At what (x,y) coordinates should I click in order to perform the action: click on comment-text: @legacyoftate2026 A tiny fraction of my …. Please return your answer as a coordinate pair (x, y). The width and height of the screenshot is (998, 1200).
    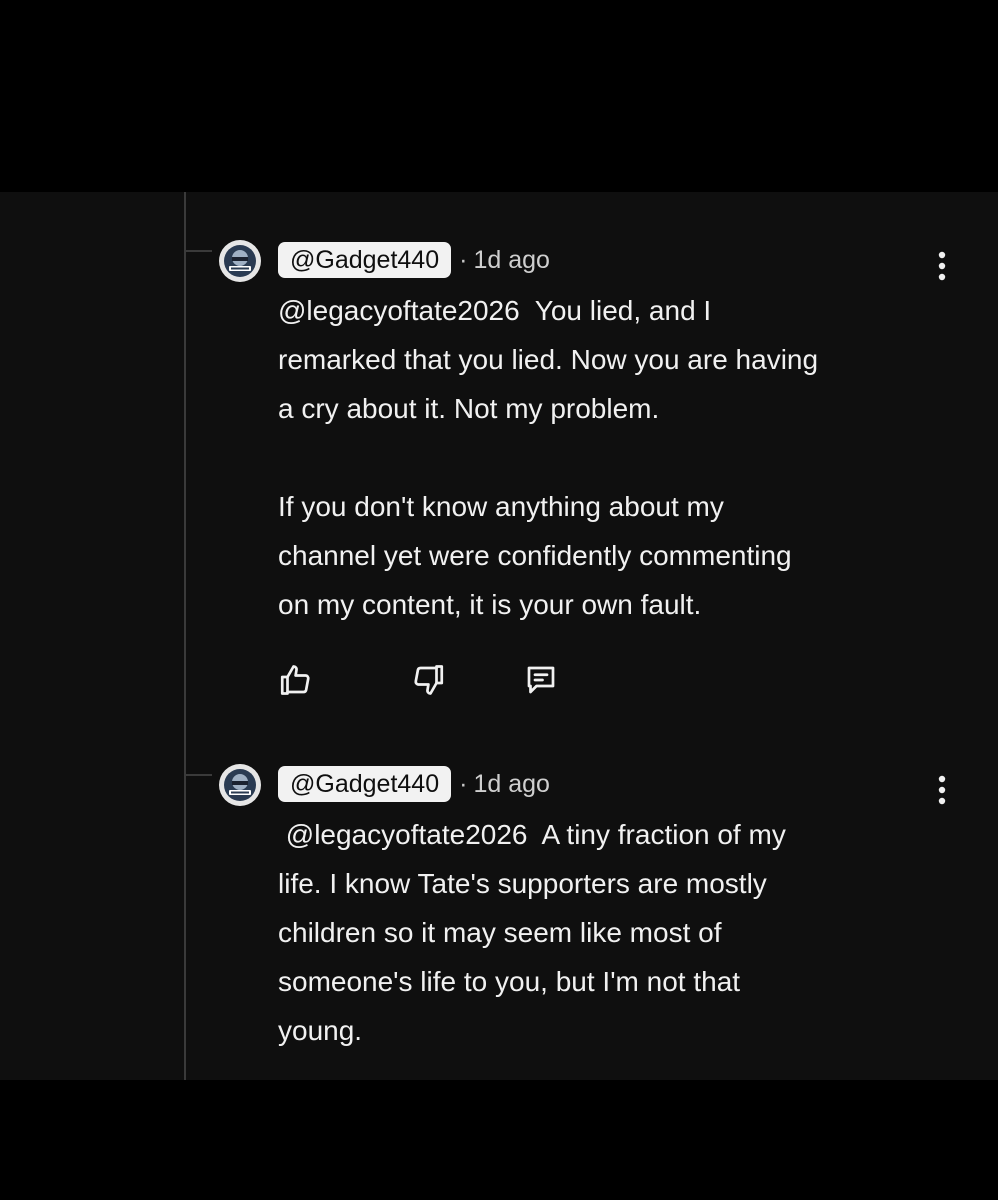
    Looking at the image, I should click on (532, 932).